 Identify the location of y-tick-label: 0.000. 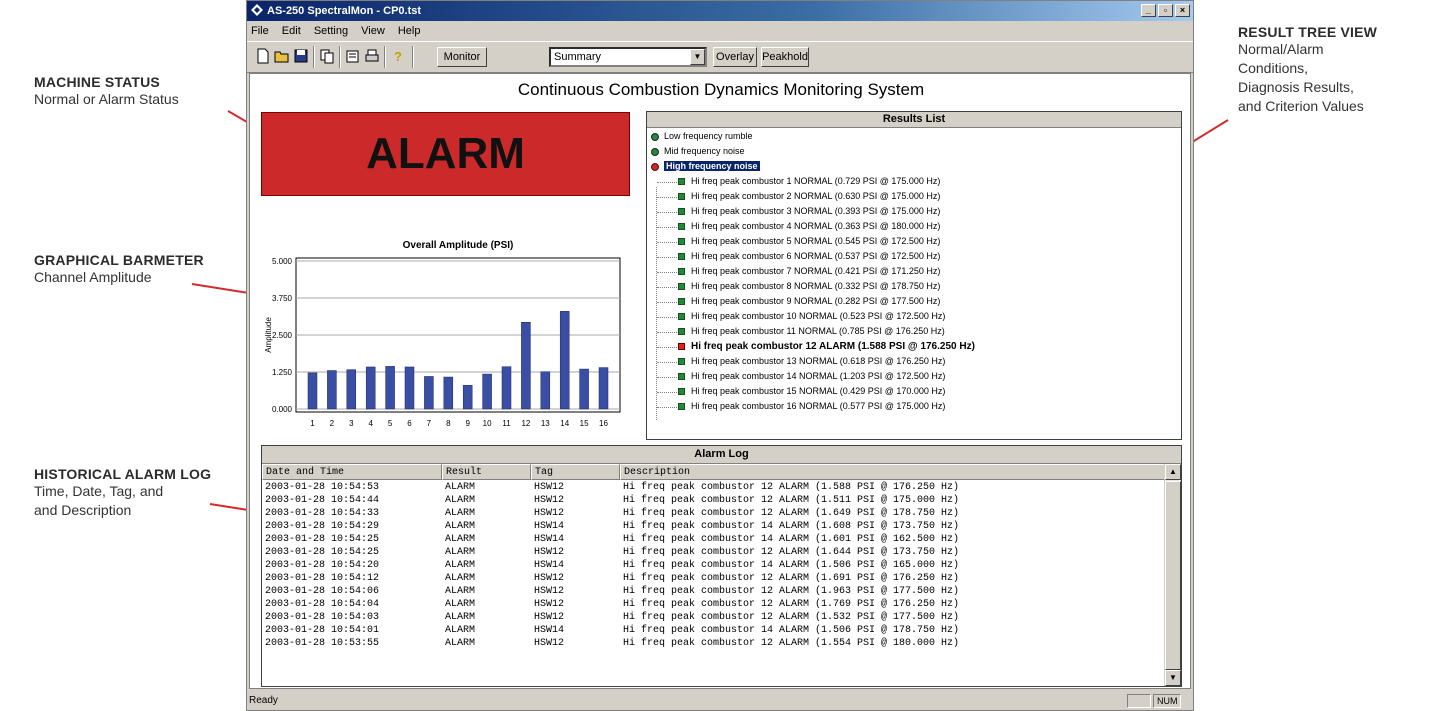
(282, 409).